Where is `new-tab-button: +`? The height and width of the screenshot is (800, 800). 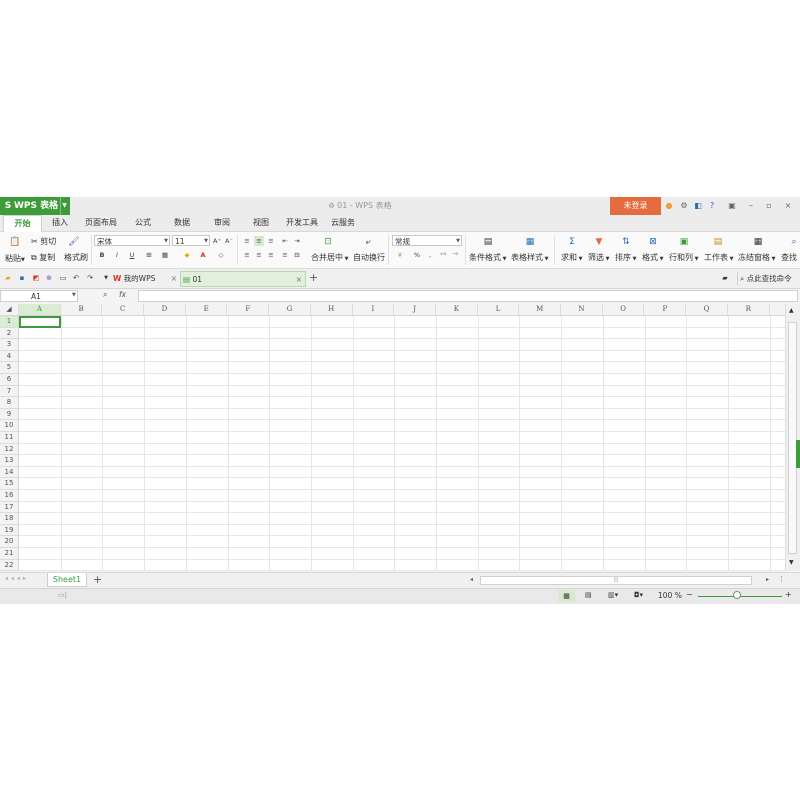
new-tab-button: + is located at coordinates (313, 277).